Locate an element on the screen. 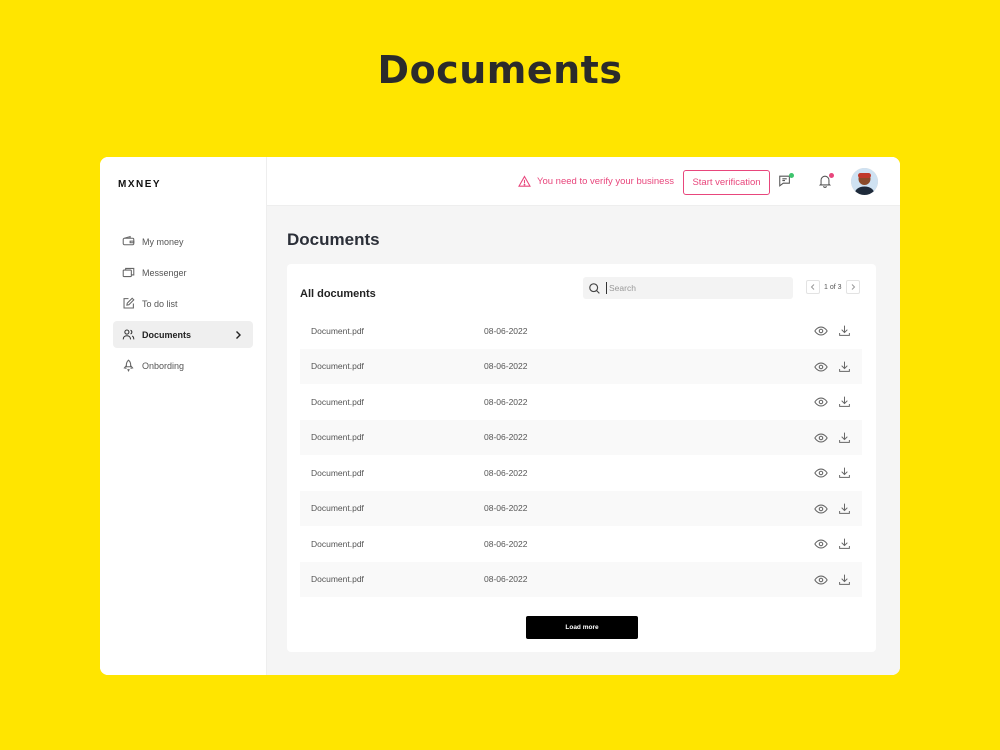 The height and width of the screenshot is (750, 1000). sidebar-item-documents: Documents is located at coordinates (183, 334).